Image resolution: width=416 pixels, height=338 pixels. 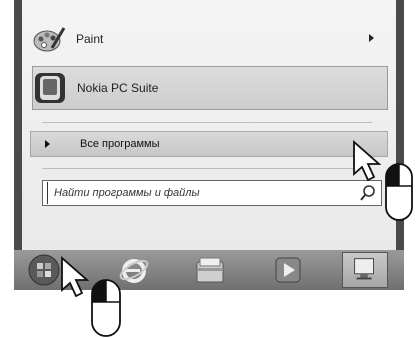 What do you see at coordinates (120, 144) in the screenshot?
I see `all-programs-label: Все программы` at bounding box center [120, 144].